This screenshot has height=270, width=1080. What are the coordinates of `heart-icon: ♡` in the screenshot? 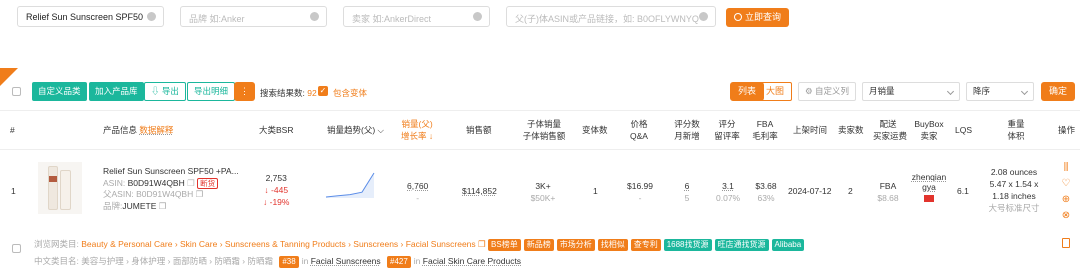 It's located at (1066, 184).